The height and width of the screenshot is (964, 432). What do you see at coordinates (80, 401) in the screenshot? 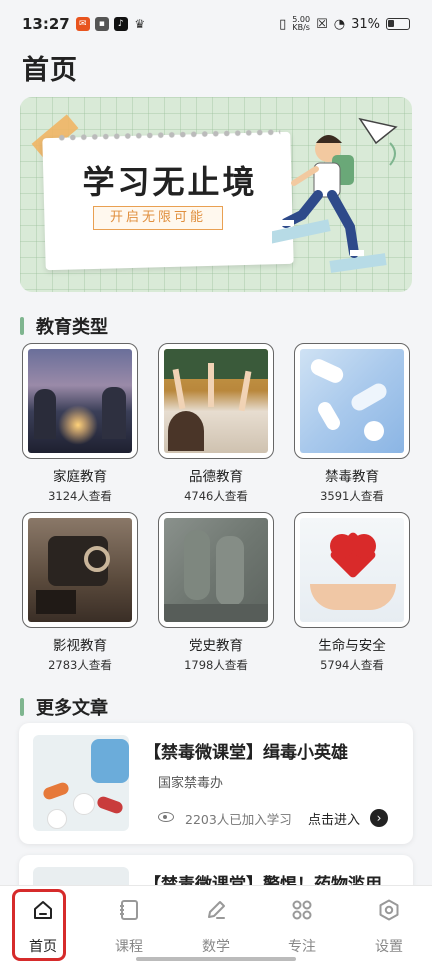
I see `family-photo` at bounding box center [80, 401].